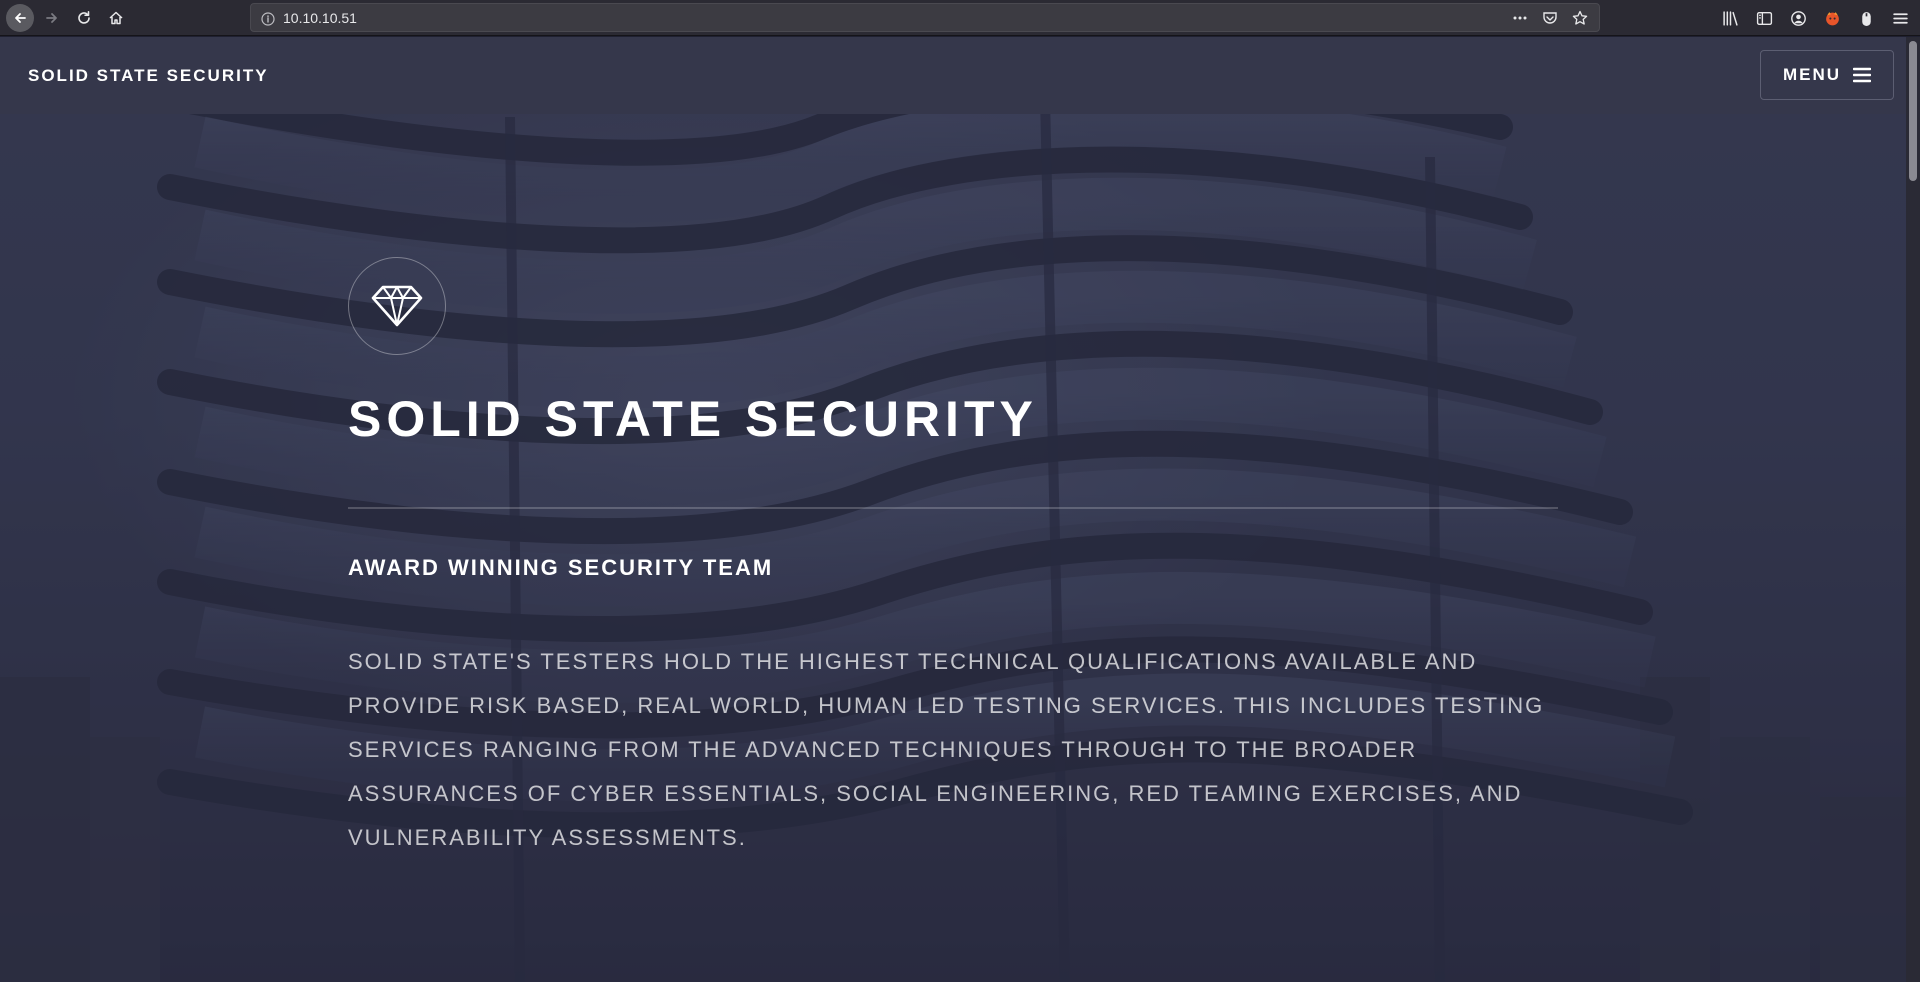 This screenshot has width=1920, height=982. Describe the element at coordinates (1798, 18) in the screenshot. I see `account-icon` at that location.